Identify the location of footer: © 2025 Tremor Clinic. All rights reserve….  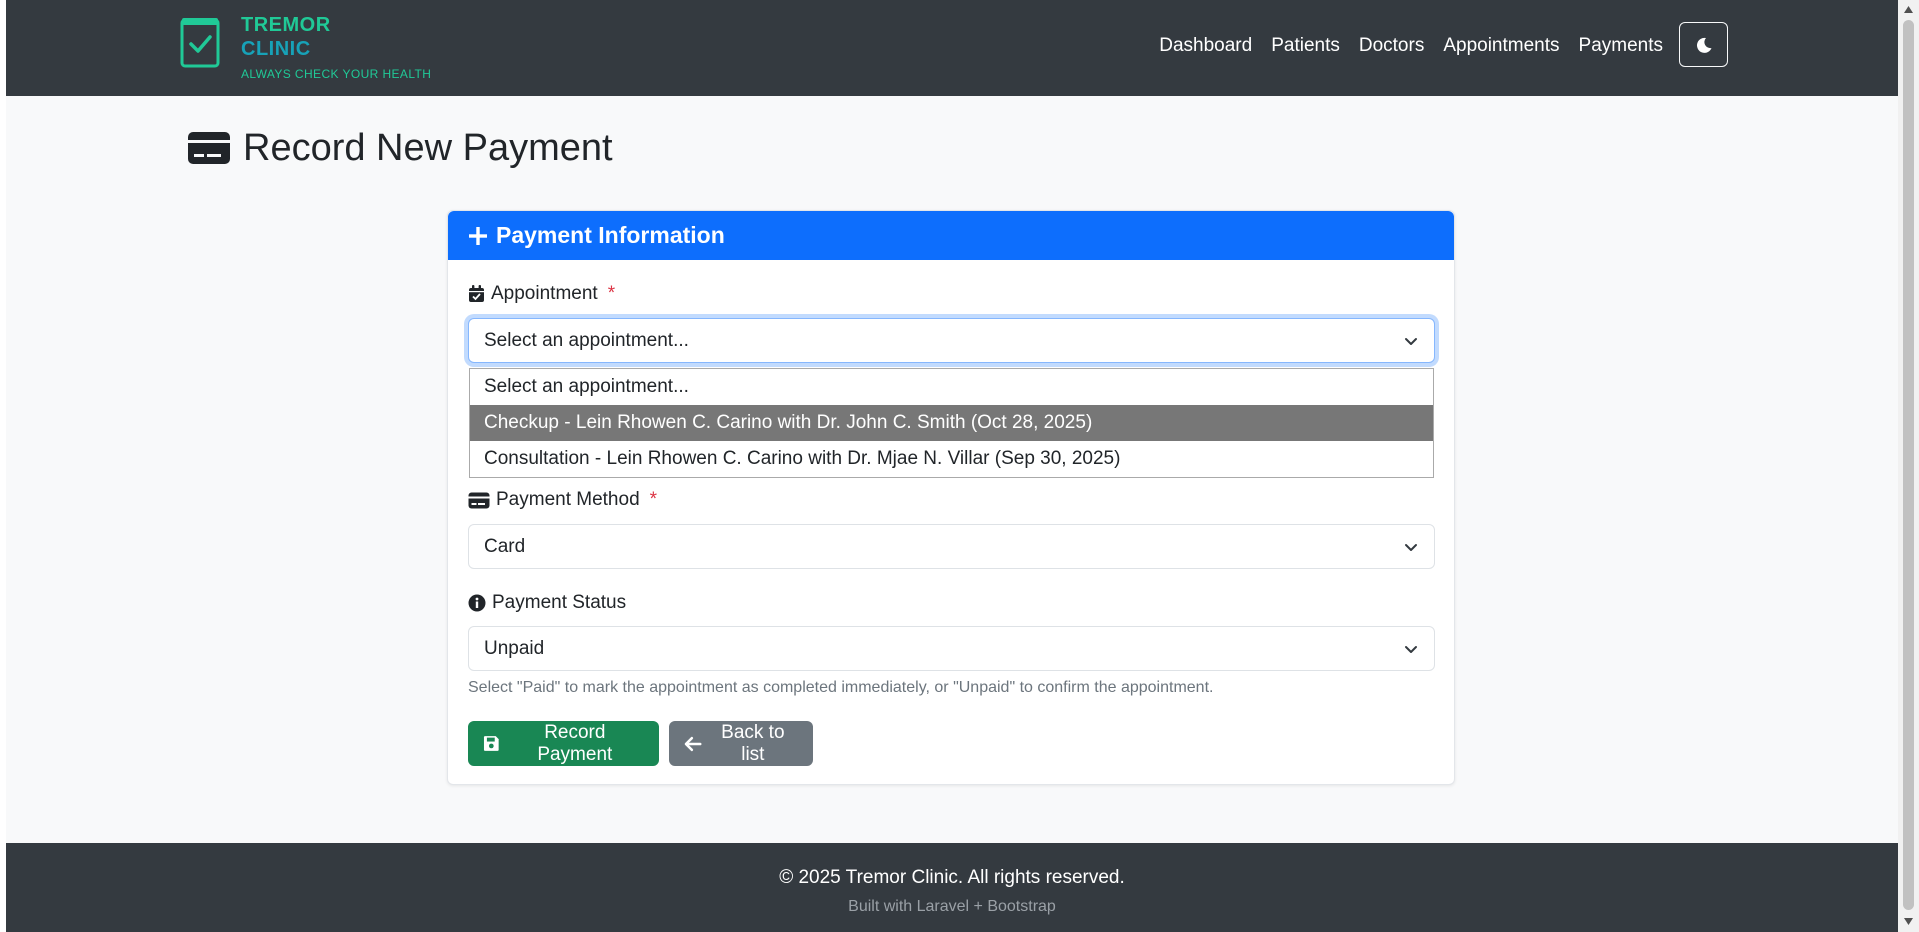
(952, 887).